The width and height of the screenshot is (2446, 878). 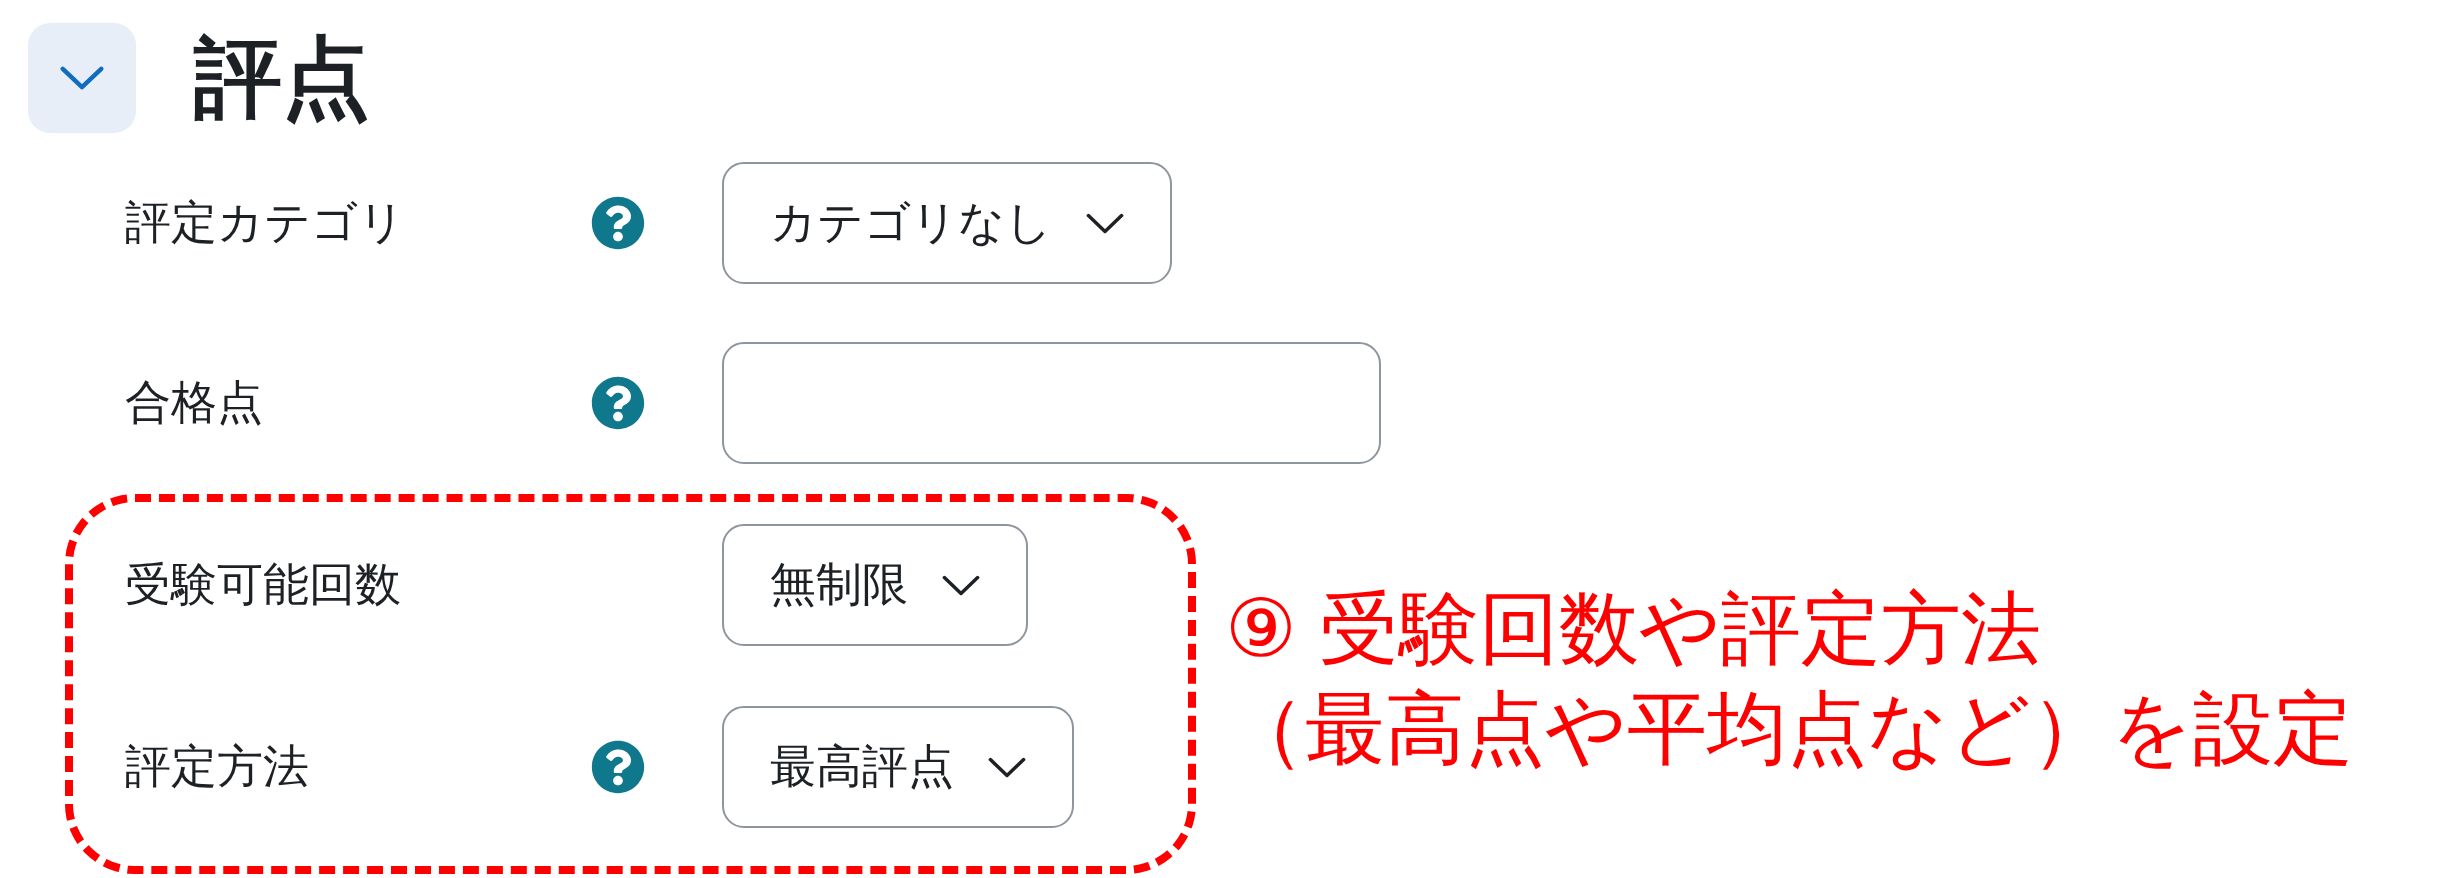 I want to click on collapse-toggle-button, so click(x=82, y=78).